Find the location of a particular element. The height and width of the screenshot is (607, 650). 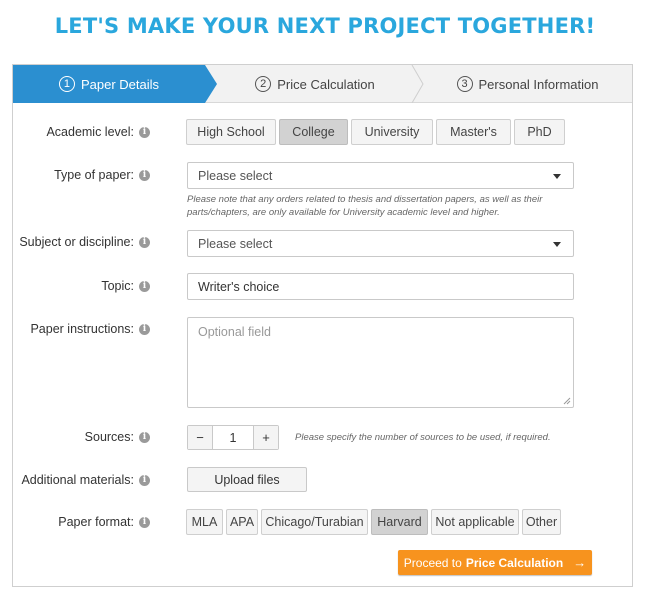

topic-label: Topic: i is located at coordinates (125, 286).